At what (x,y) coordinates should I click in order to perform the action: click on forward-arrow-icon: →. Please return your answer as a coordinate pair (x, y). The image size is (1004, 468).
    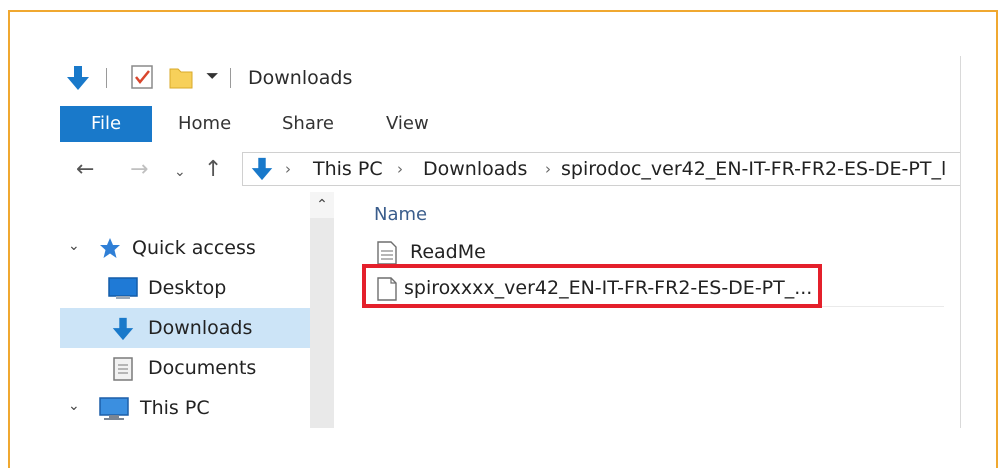
    Looking at the image, I should click on (139, 170).